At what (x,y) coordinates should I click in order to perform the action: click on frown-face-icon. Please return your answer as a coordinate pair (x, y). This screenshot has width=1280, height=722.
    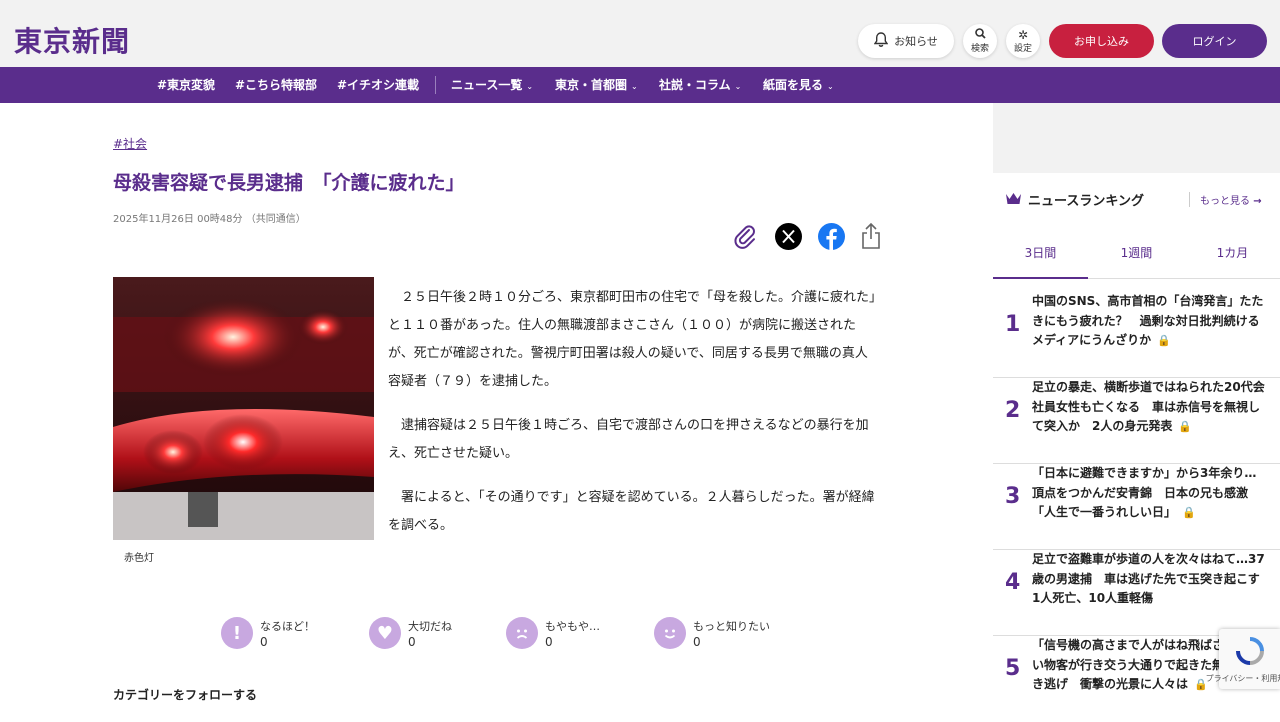
    Looking at the image, I should click on (522, 633).